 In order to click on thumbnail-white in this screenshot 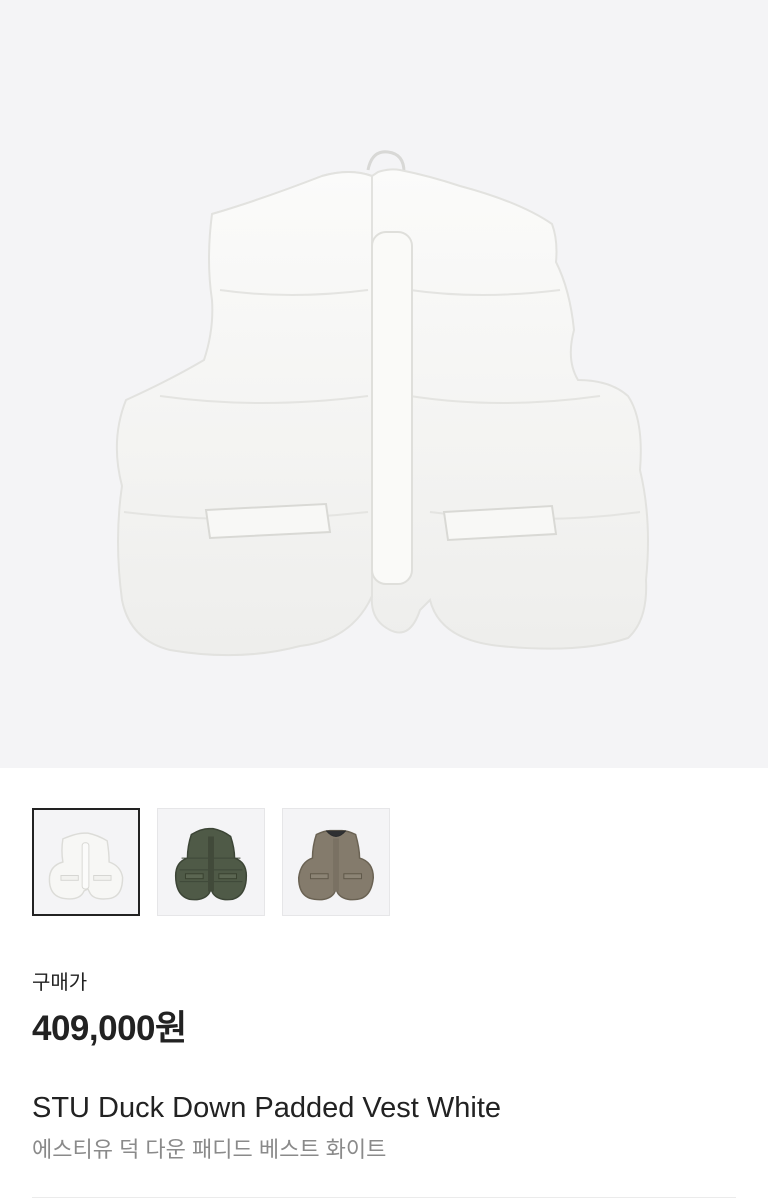, I will do `click(86, 862)`.